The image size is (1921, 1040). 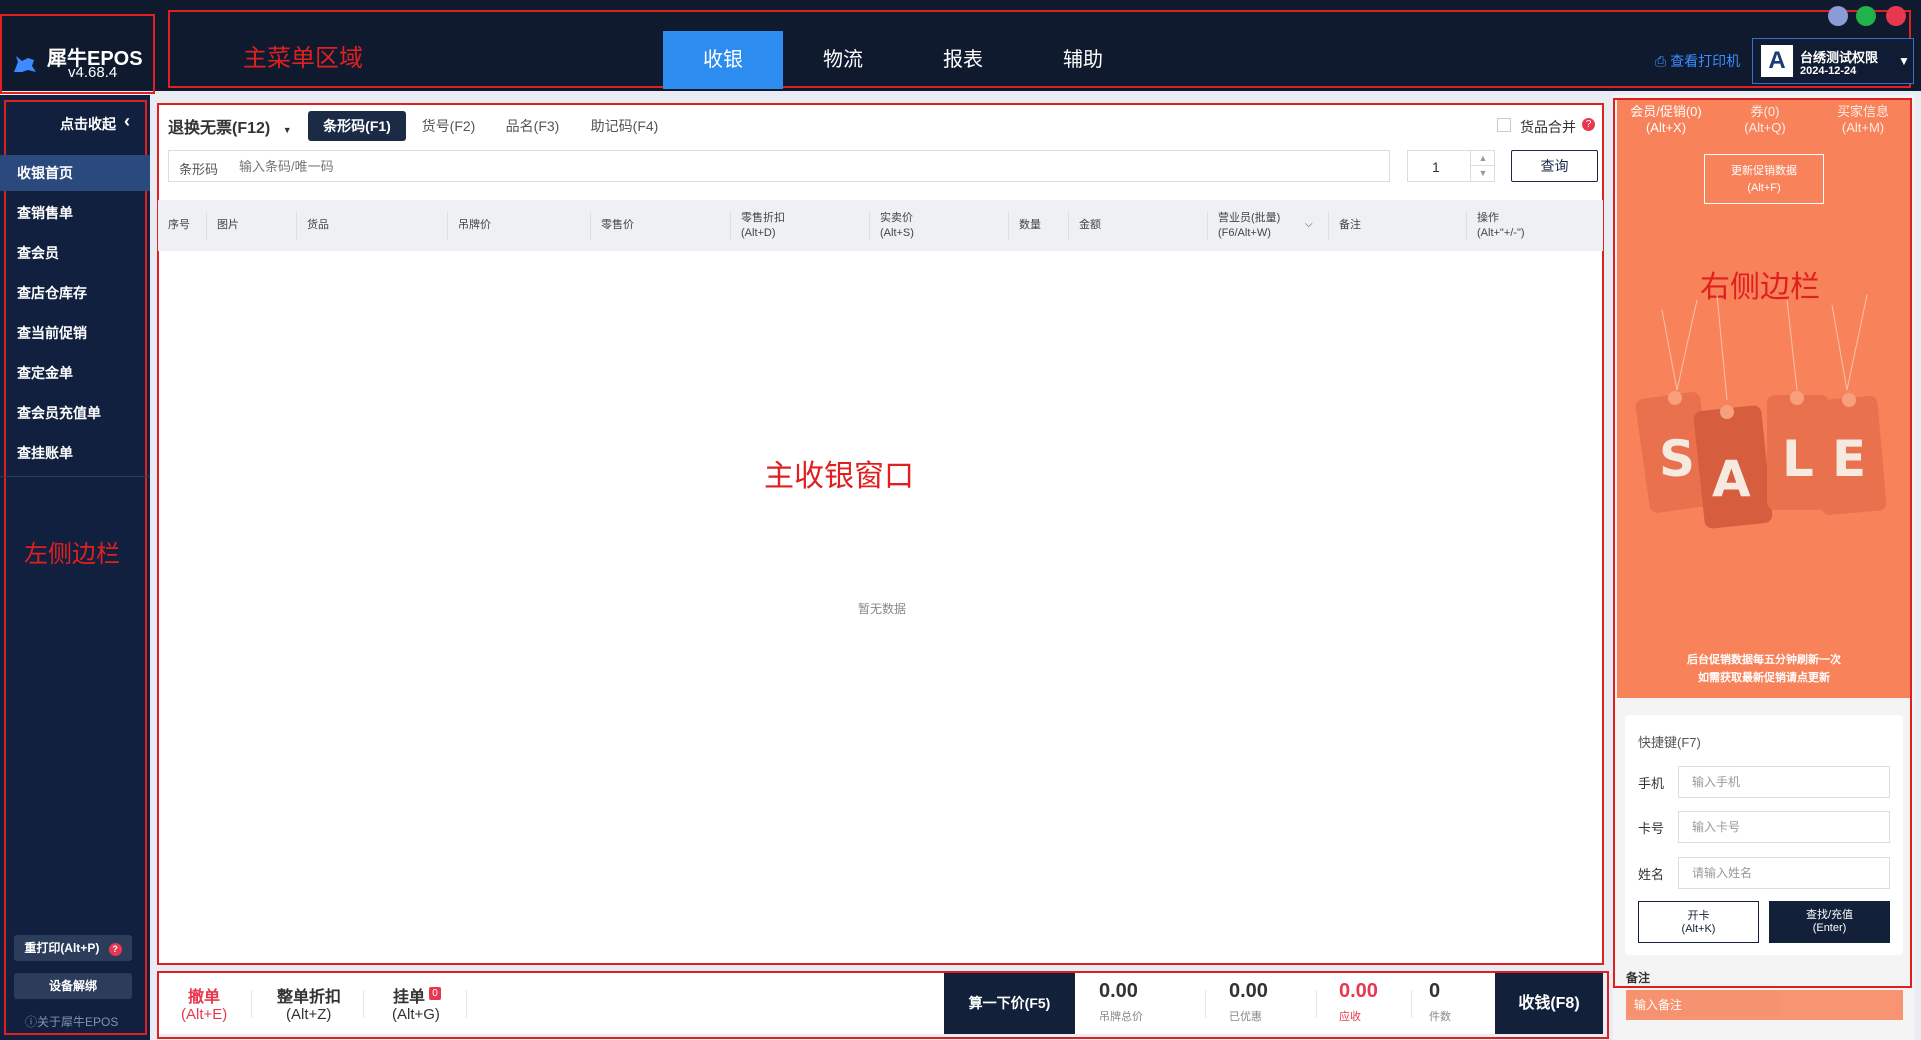 I want to click on column-retail-discount: 零售折扣, so click(x=763, y=218).